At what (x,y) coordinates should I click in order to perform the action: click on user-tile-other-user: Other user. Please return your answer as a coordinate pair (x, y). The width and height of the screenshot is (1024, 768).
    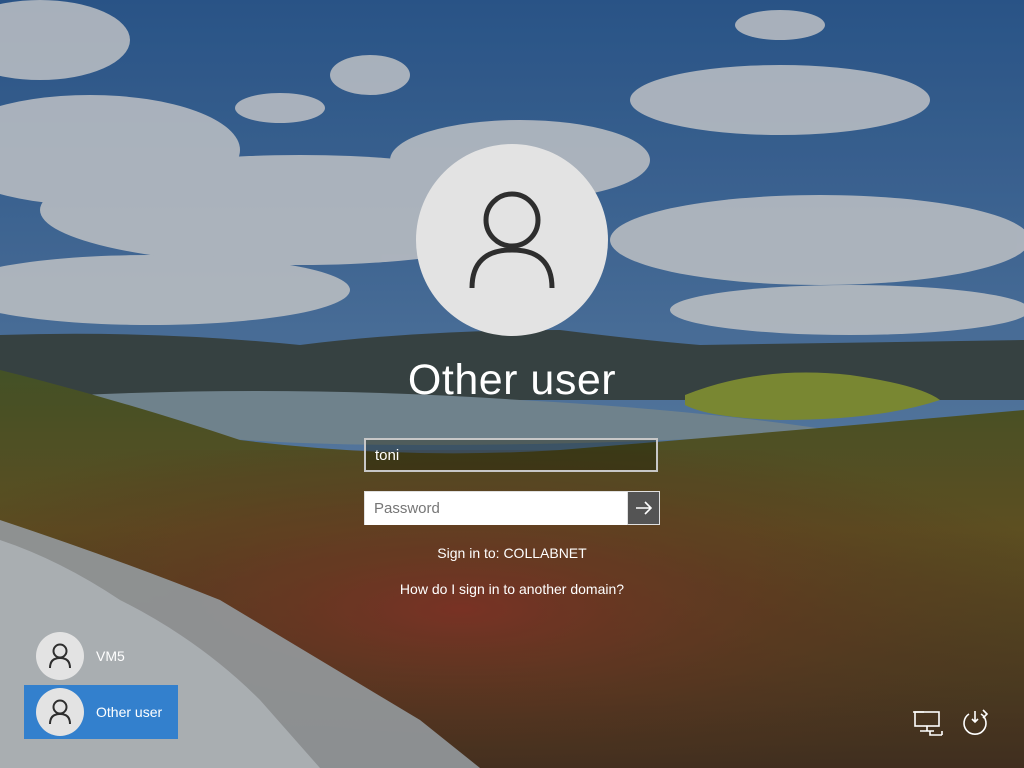
    Looking at the image, I should click on (101, 712).